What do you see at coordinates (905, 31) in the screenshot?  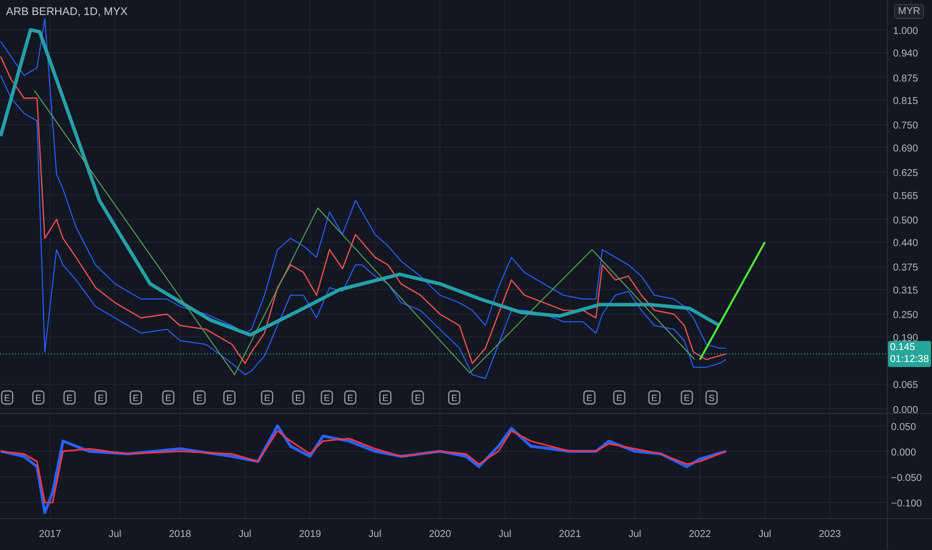 I see `axis-label: 1.000` at bounding box center [905, 31].